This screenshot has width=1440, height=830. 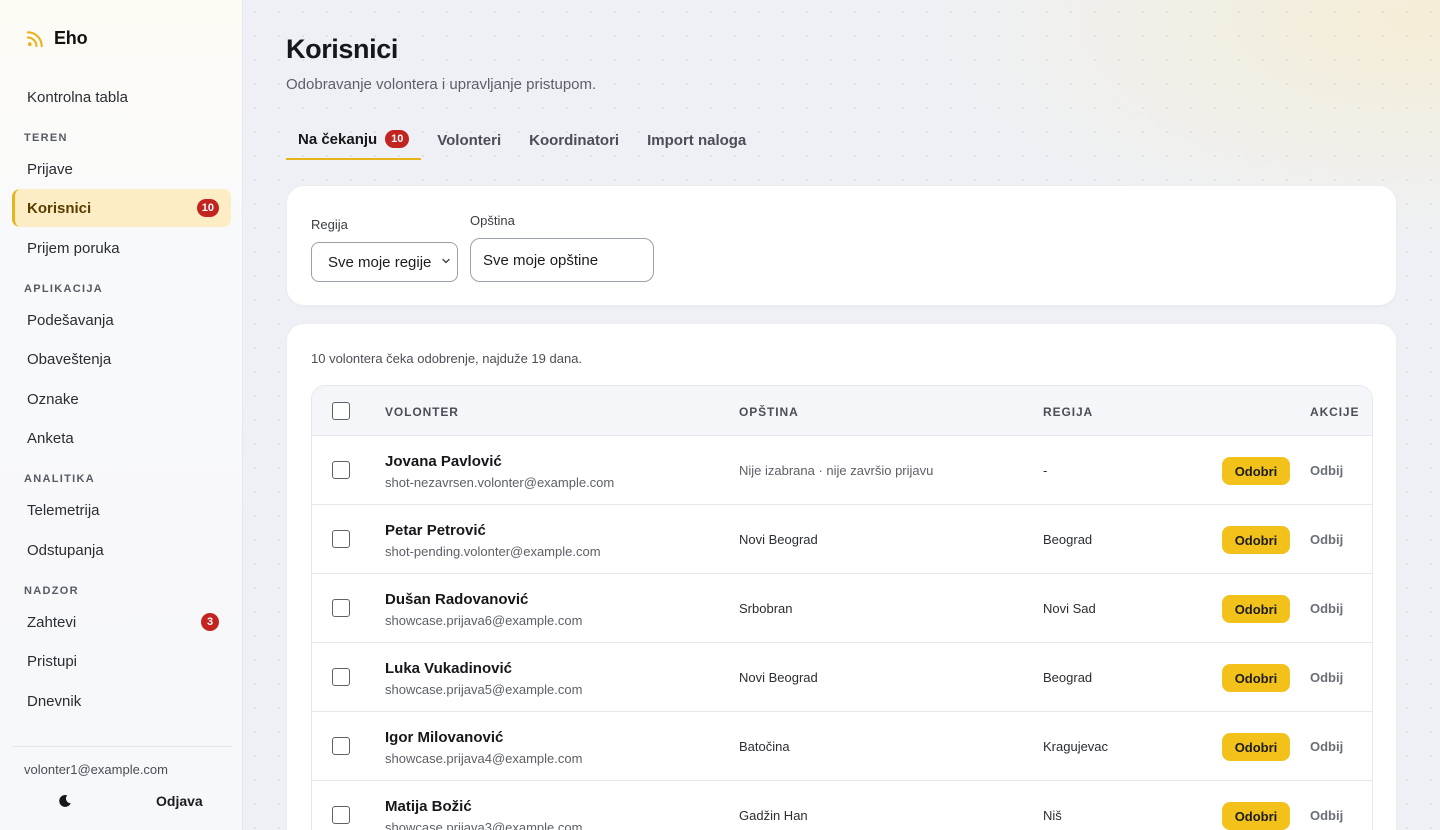 What do you see at coordinates (338, 139) in the screenshot?
I see `tab-label: Na čekanju` at bounding box center [338, 139].